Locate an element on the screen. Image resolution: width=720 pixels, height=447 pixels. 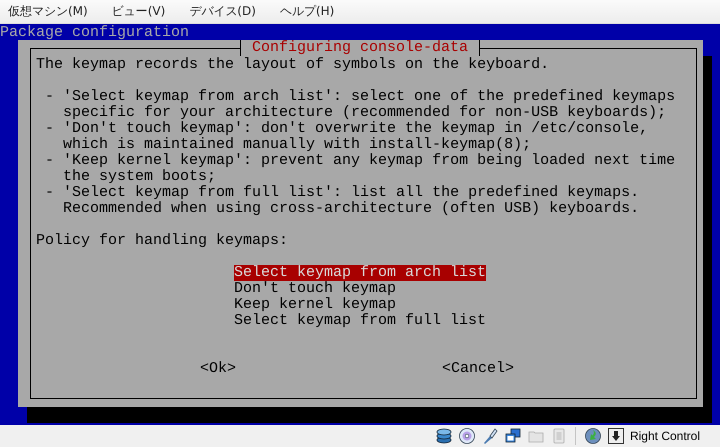
prompt-text: Policy for handling keymaps: is located at coordinates (163, 241).